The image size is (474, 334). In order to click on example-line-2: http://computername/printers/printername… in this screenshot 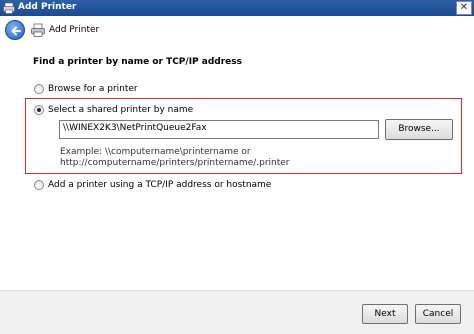, I will do `click(175, 163)`.